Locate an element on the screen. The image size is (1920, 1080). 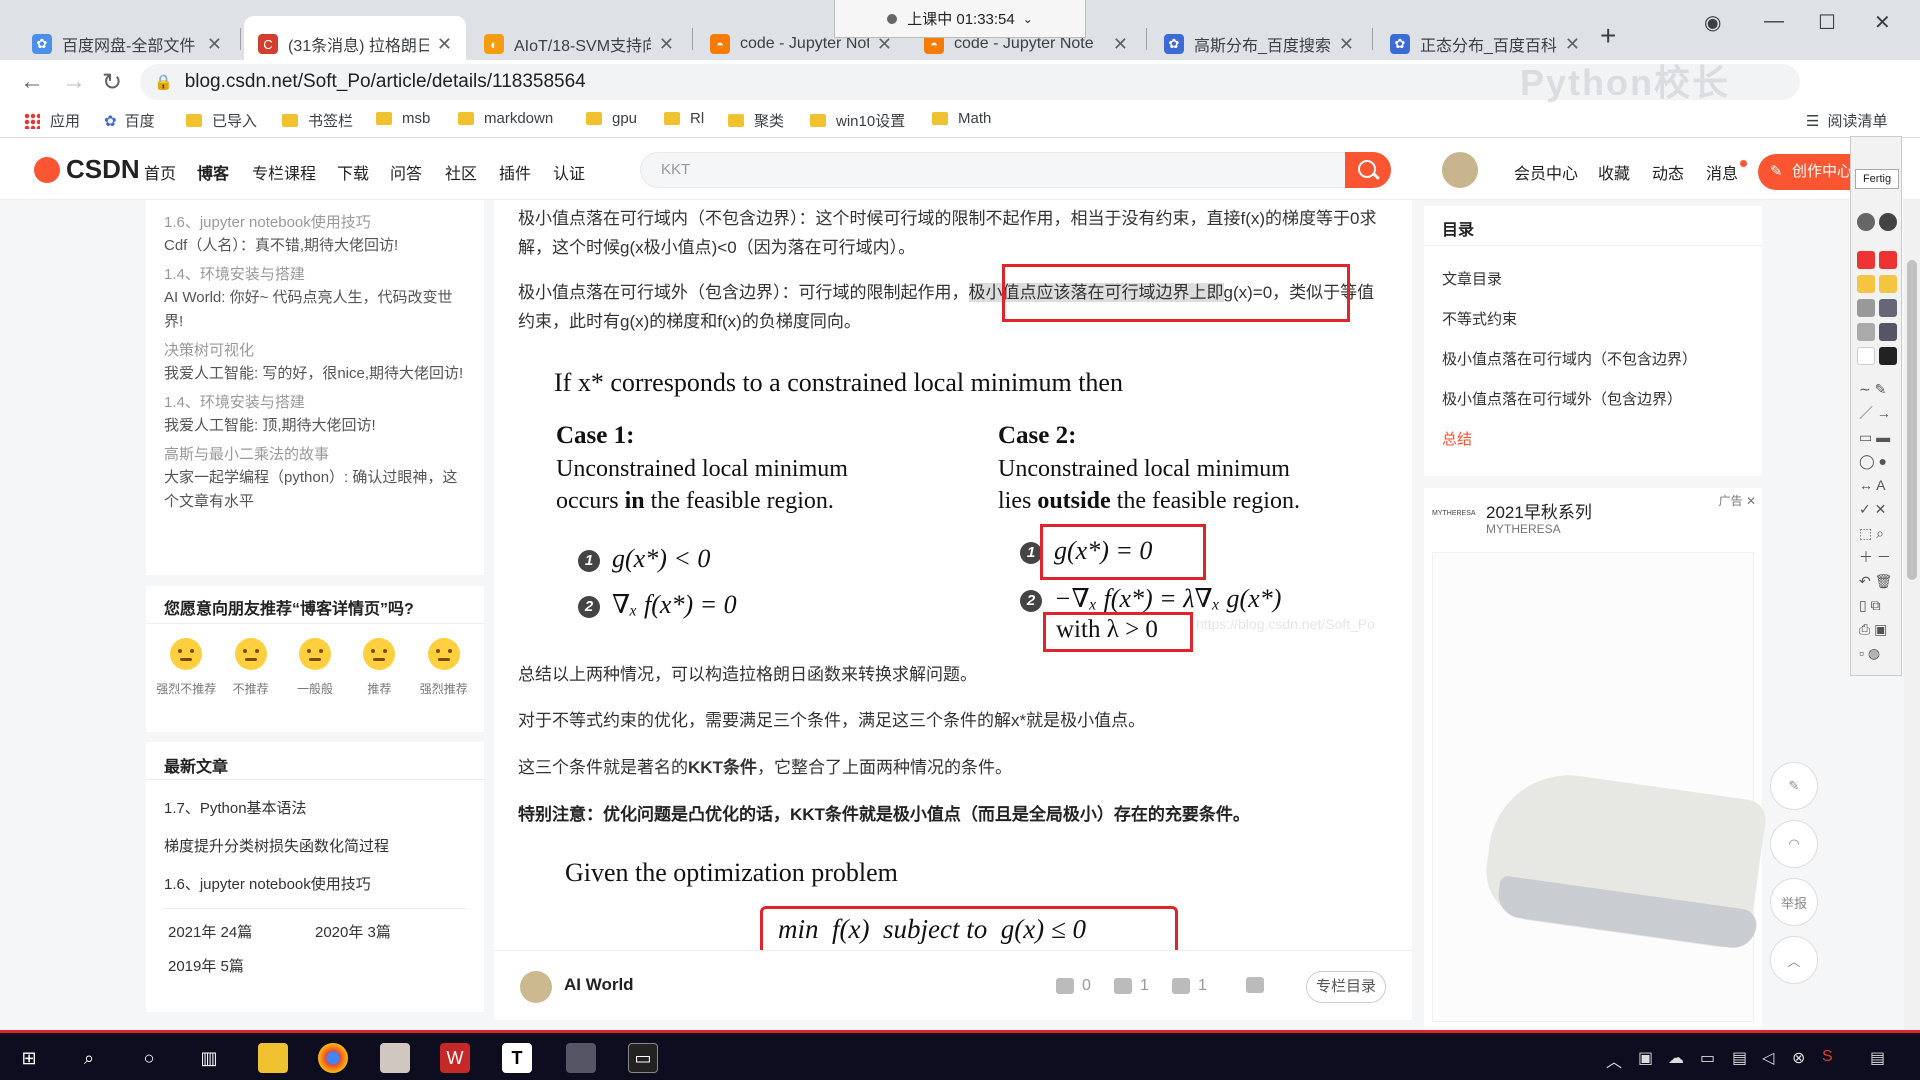
nav-community: 社区 is located at coordinates (461, 172).